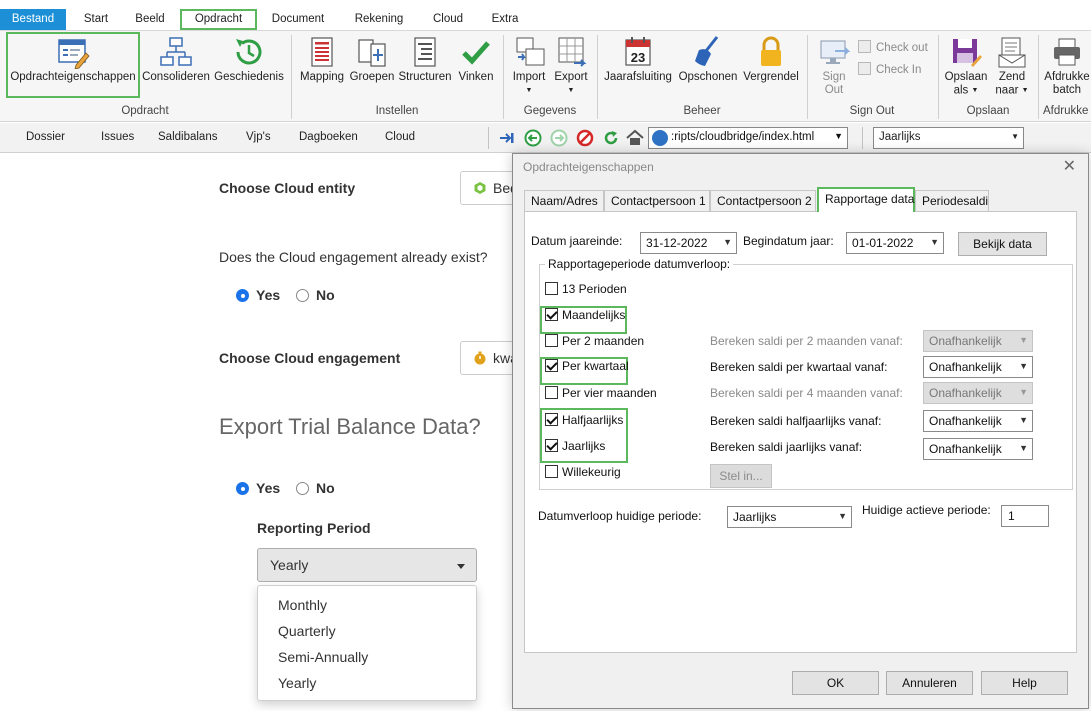 The image size is (1091, 711). What do you see at coordinates (571, 66) in the screenshot?
I see `export-button: Export ▼` at bounding box center [571, 66].